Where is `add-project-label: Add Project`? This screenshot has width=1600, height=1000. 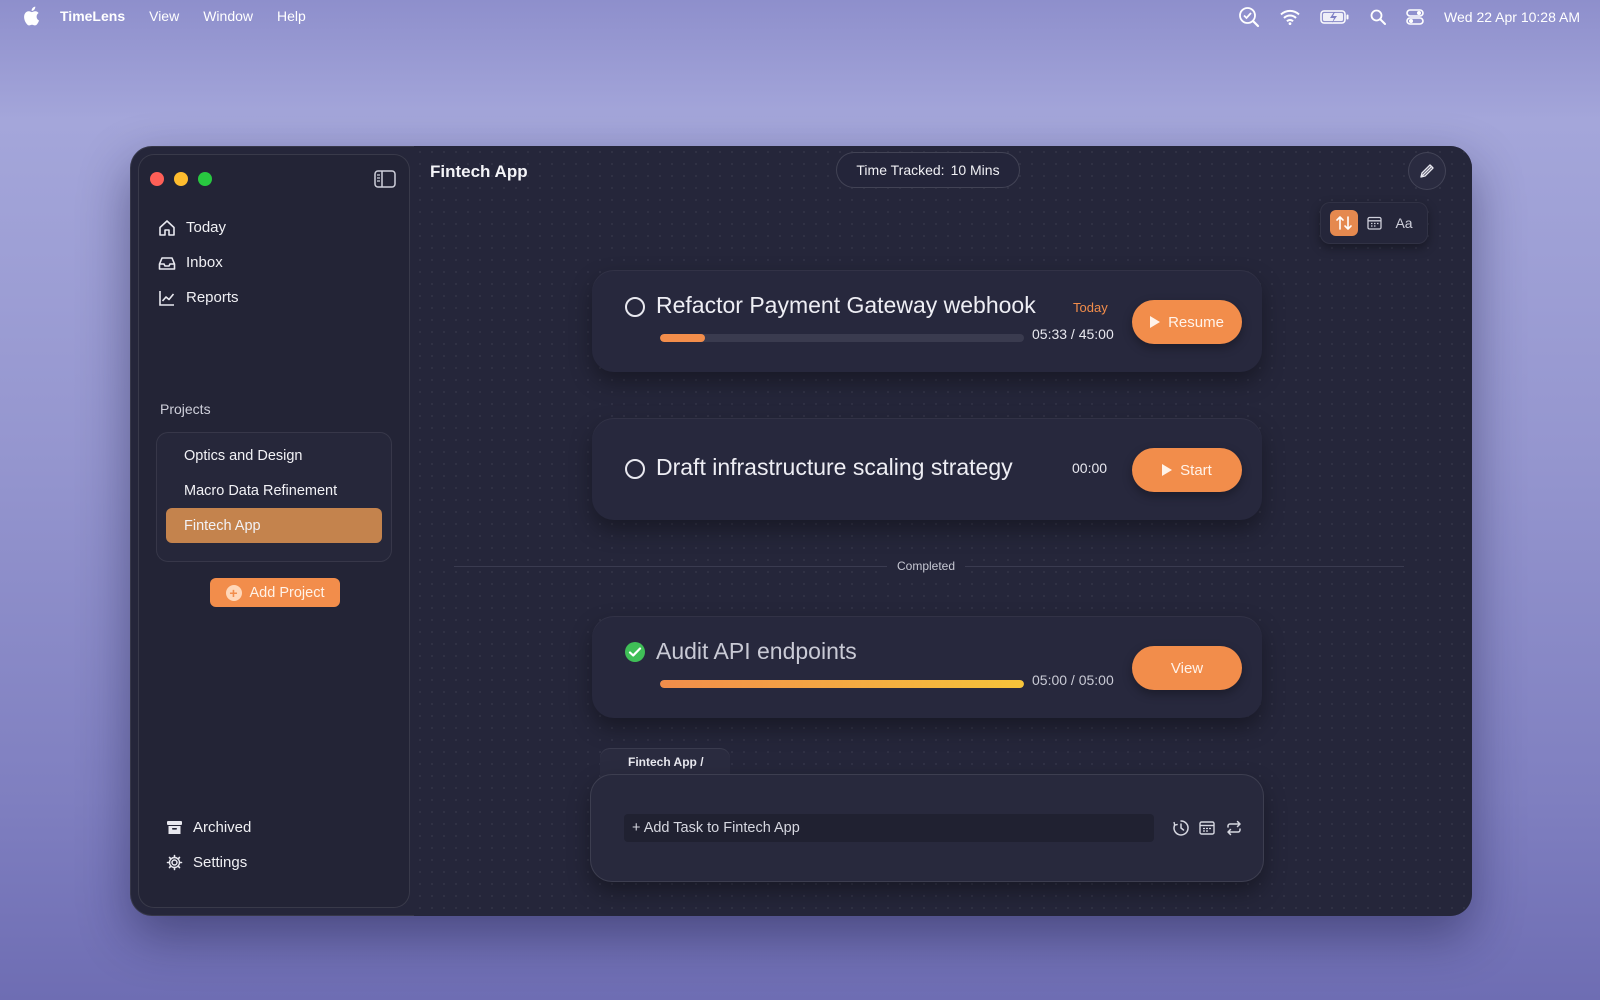
add-project-label: Add Project is located at coordinates (287, 592).